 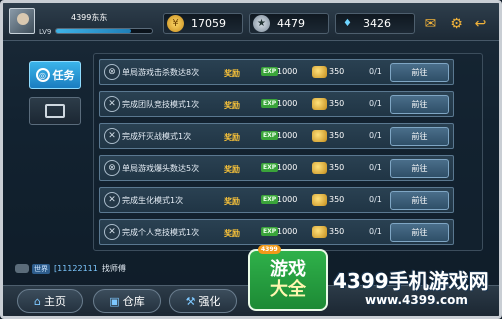 What do you see at coordinates (456, 23) in the screenshot?
I see `gear-icon: ⚙` at bounding box center [456, 23].